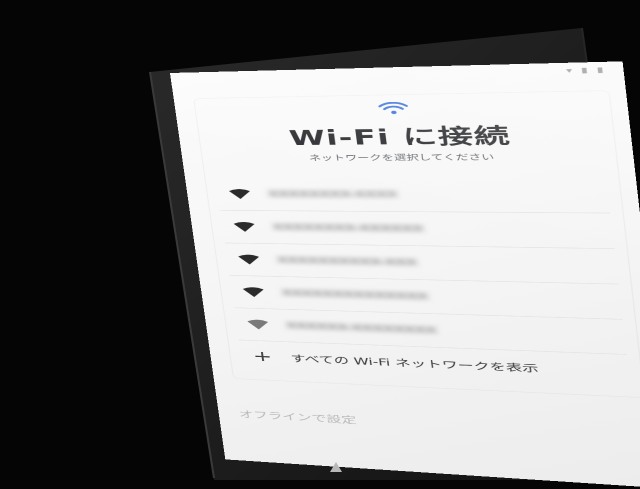  What do you see at coordinates (361, 328) in the screenshot?
I see `network-ssid: XXXXXX-XXXXXXXX` at bounding box center [361, 328].